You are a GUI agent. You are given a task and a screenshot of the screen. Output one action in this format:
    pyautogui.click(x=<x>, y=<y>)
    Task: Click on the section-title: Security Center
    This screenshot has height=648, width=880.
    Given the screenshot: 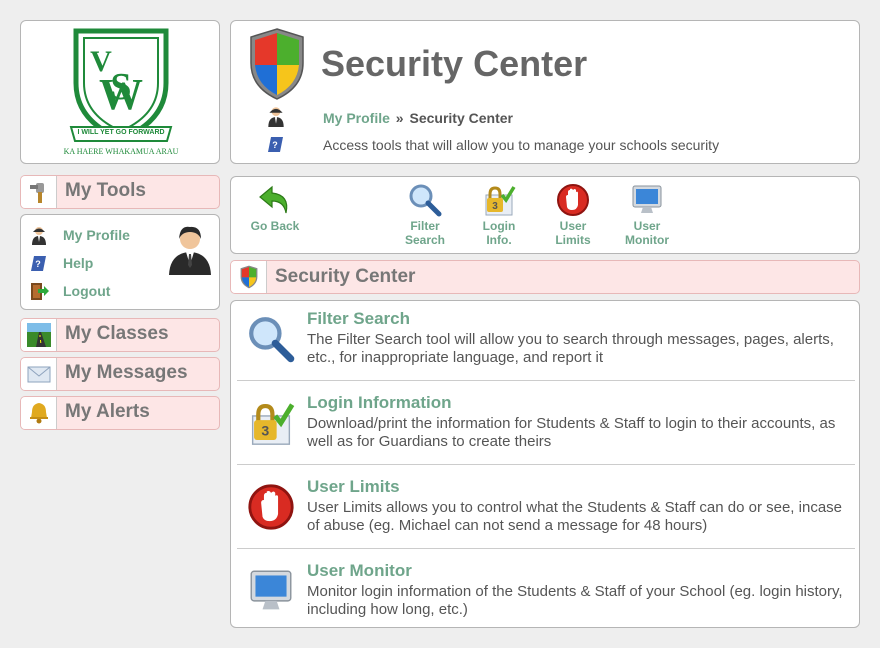 What is the action you would take?
    pyautogui.click(x=345, y=276)
    